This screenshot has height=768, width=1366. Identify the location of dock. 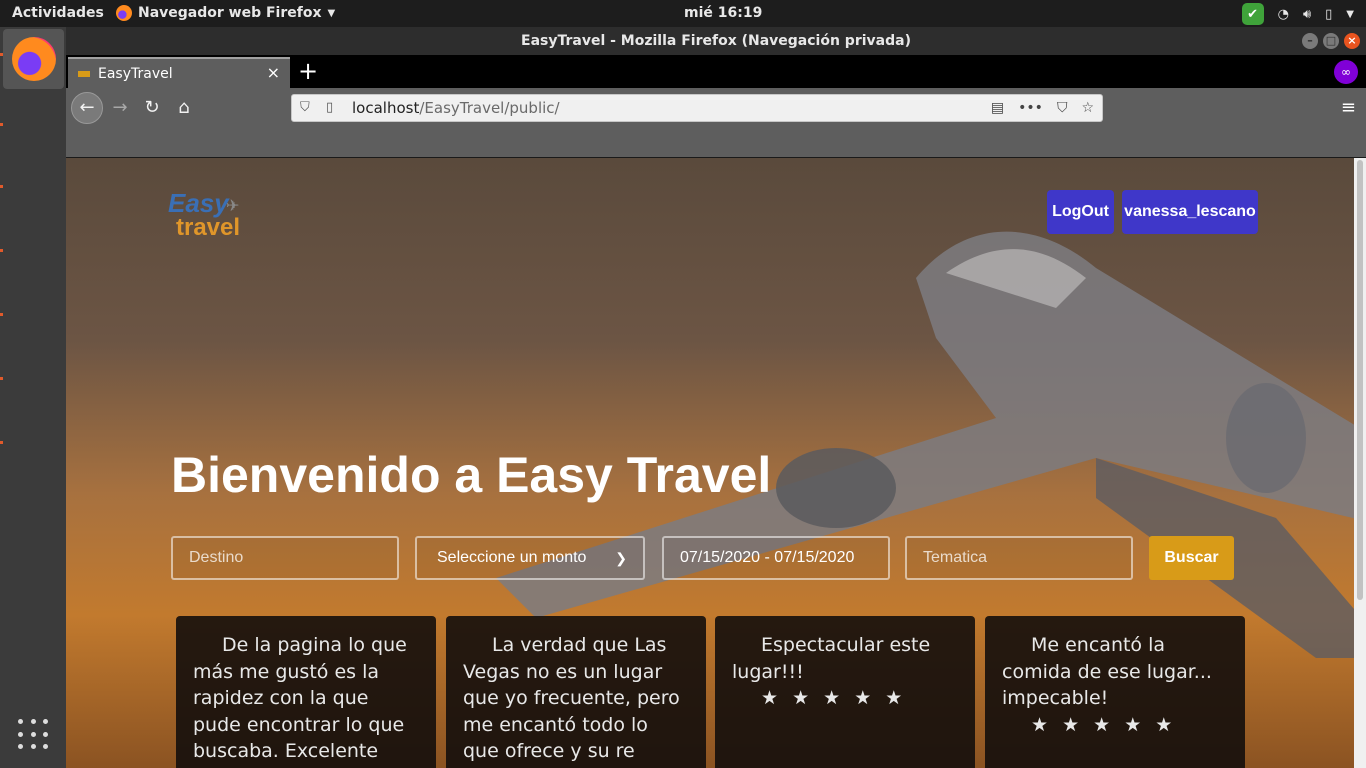
(33, 397).